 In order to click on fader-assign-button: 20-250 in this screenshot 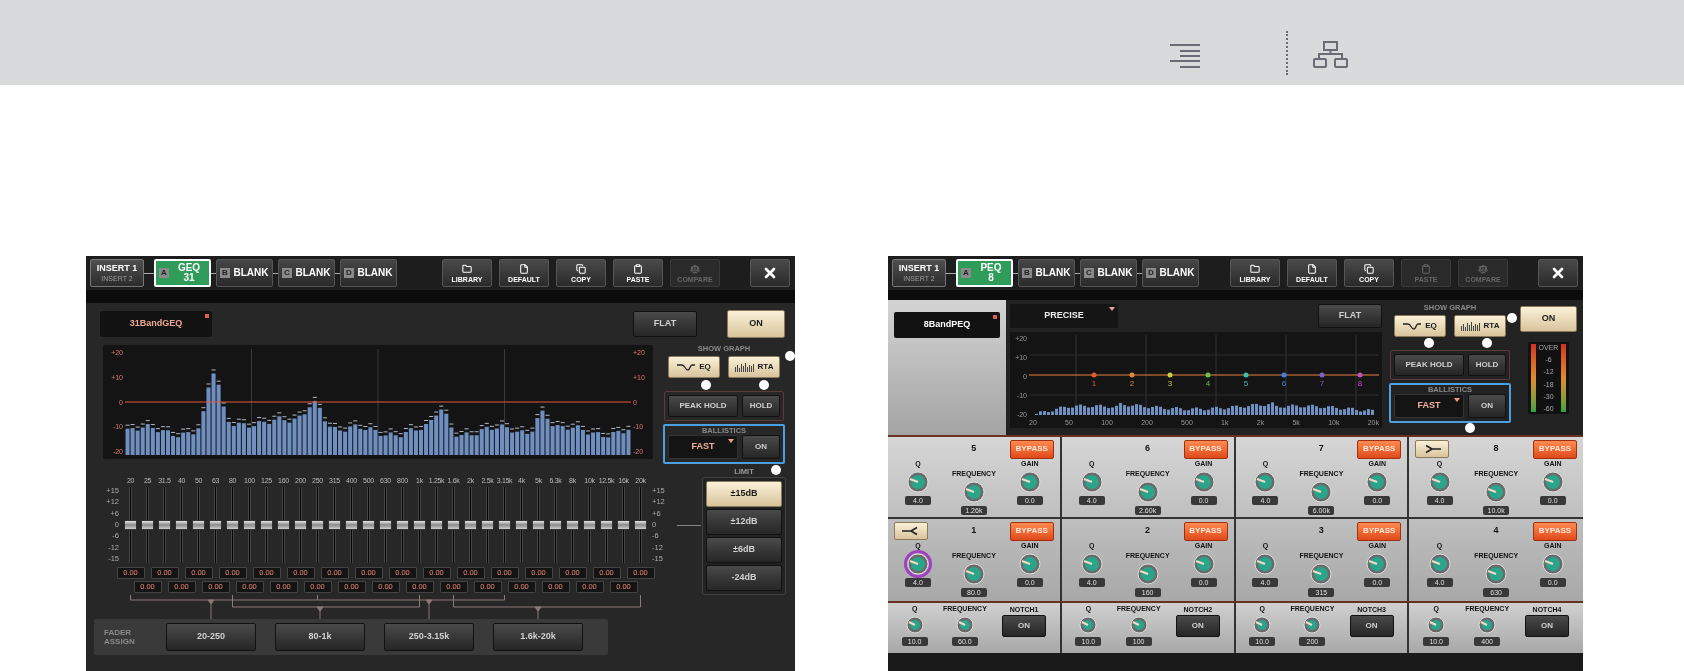, I will do `click(211, 637)`.